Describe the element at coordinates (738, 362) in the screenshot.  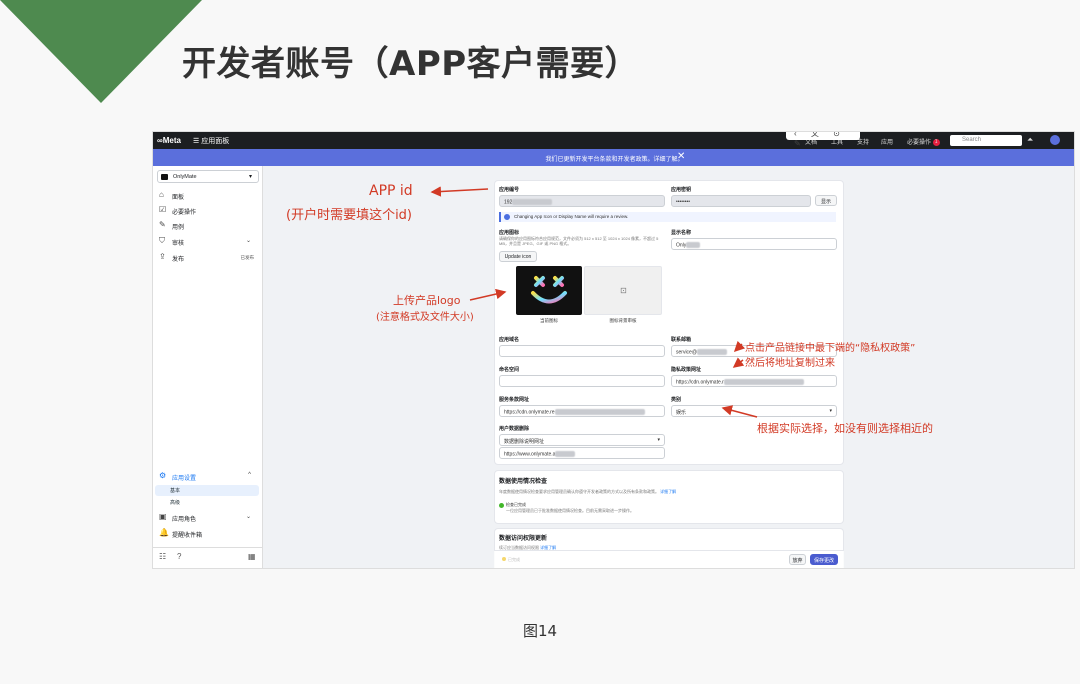
I see `arrow-to-privacy-url` at that location.